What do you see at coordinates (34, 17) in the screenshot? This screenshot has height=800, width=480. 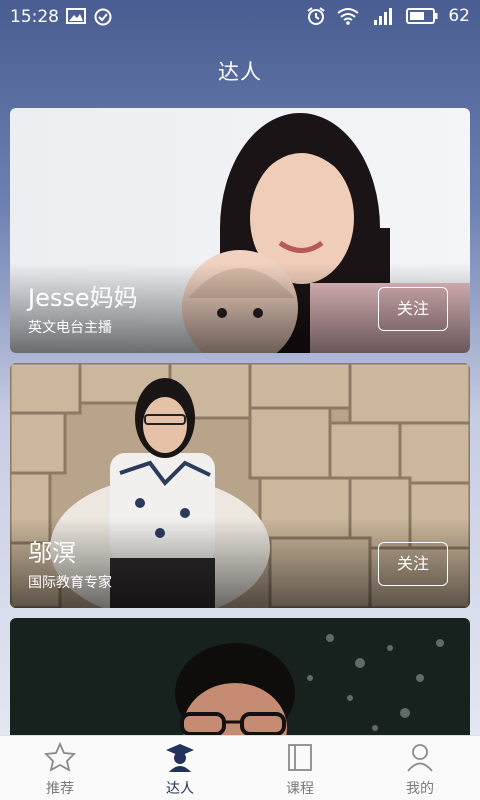 I see `status-time: 15:28` at bounding box center [34, 17].